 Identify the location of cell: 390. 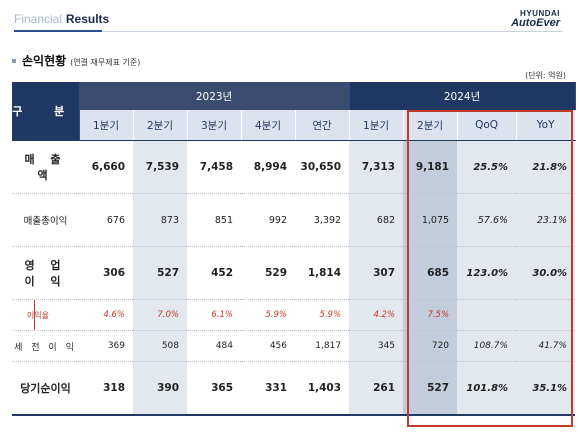
(160, 388).